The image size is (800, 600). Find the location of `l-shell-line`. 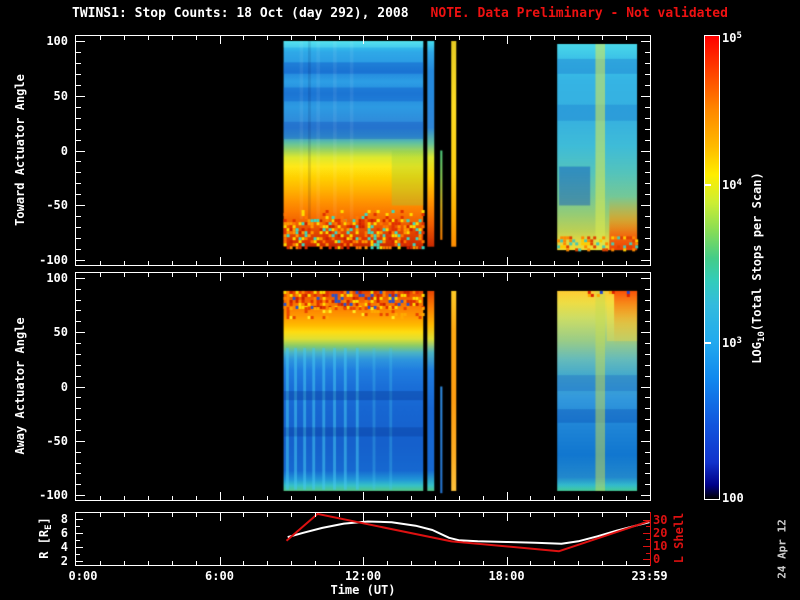

l-shell-line is located at coordinates (467, 533).